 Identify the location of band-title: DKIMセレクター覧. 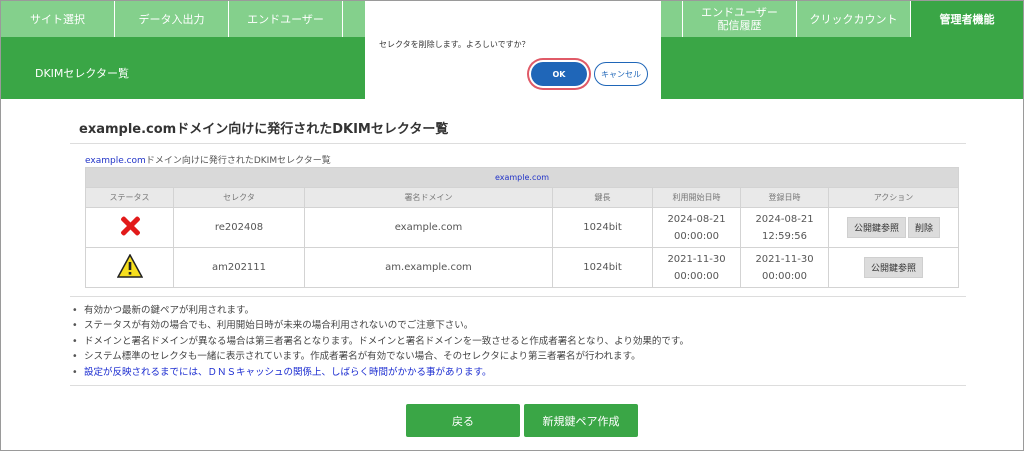
(82, 73).